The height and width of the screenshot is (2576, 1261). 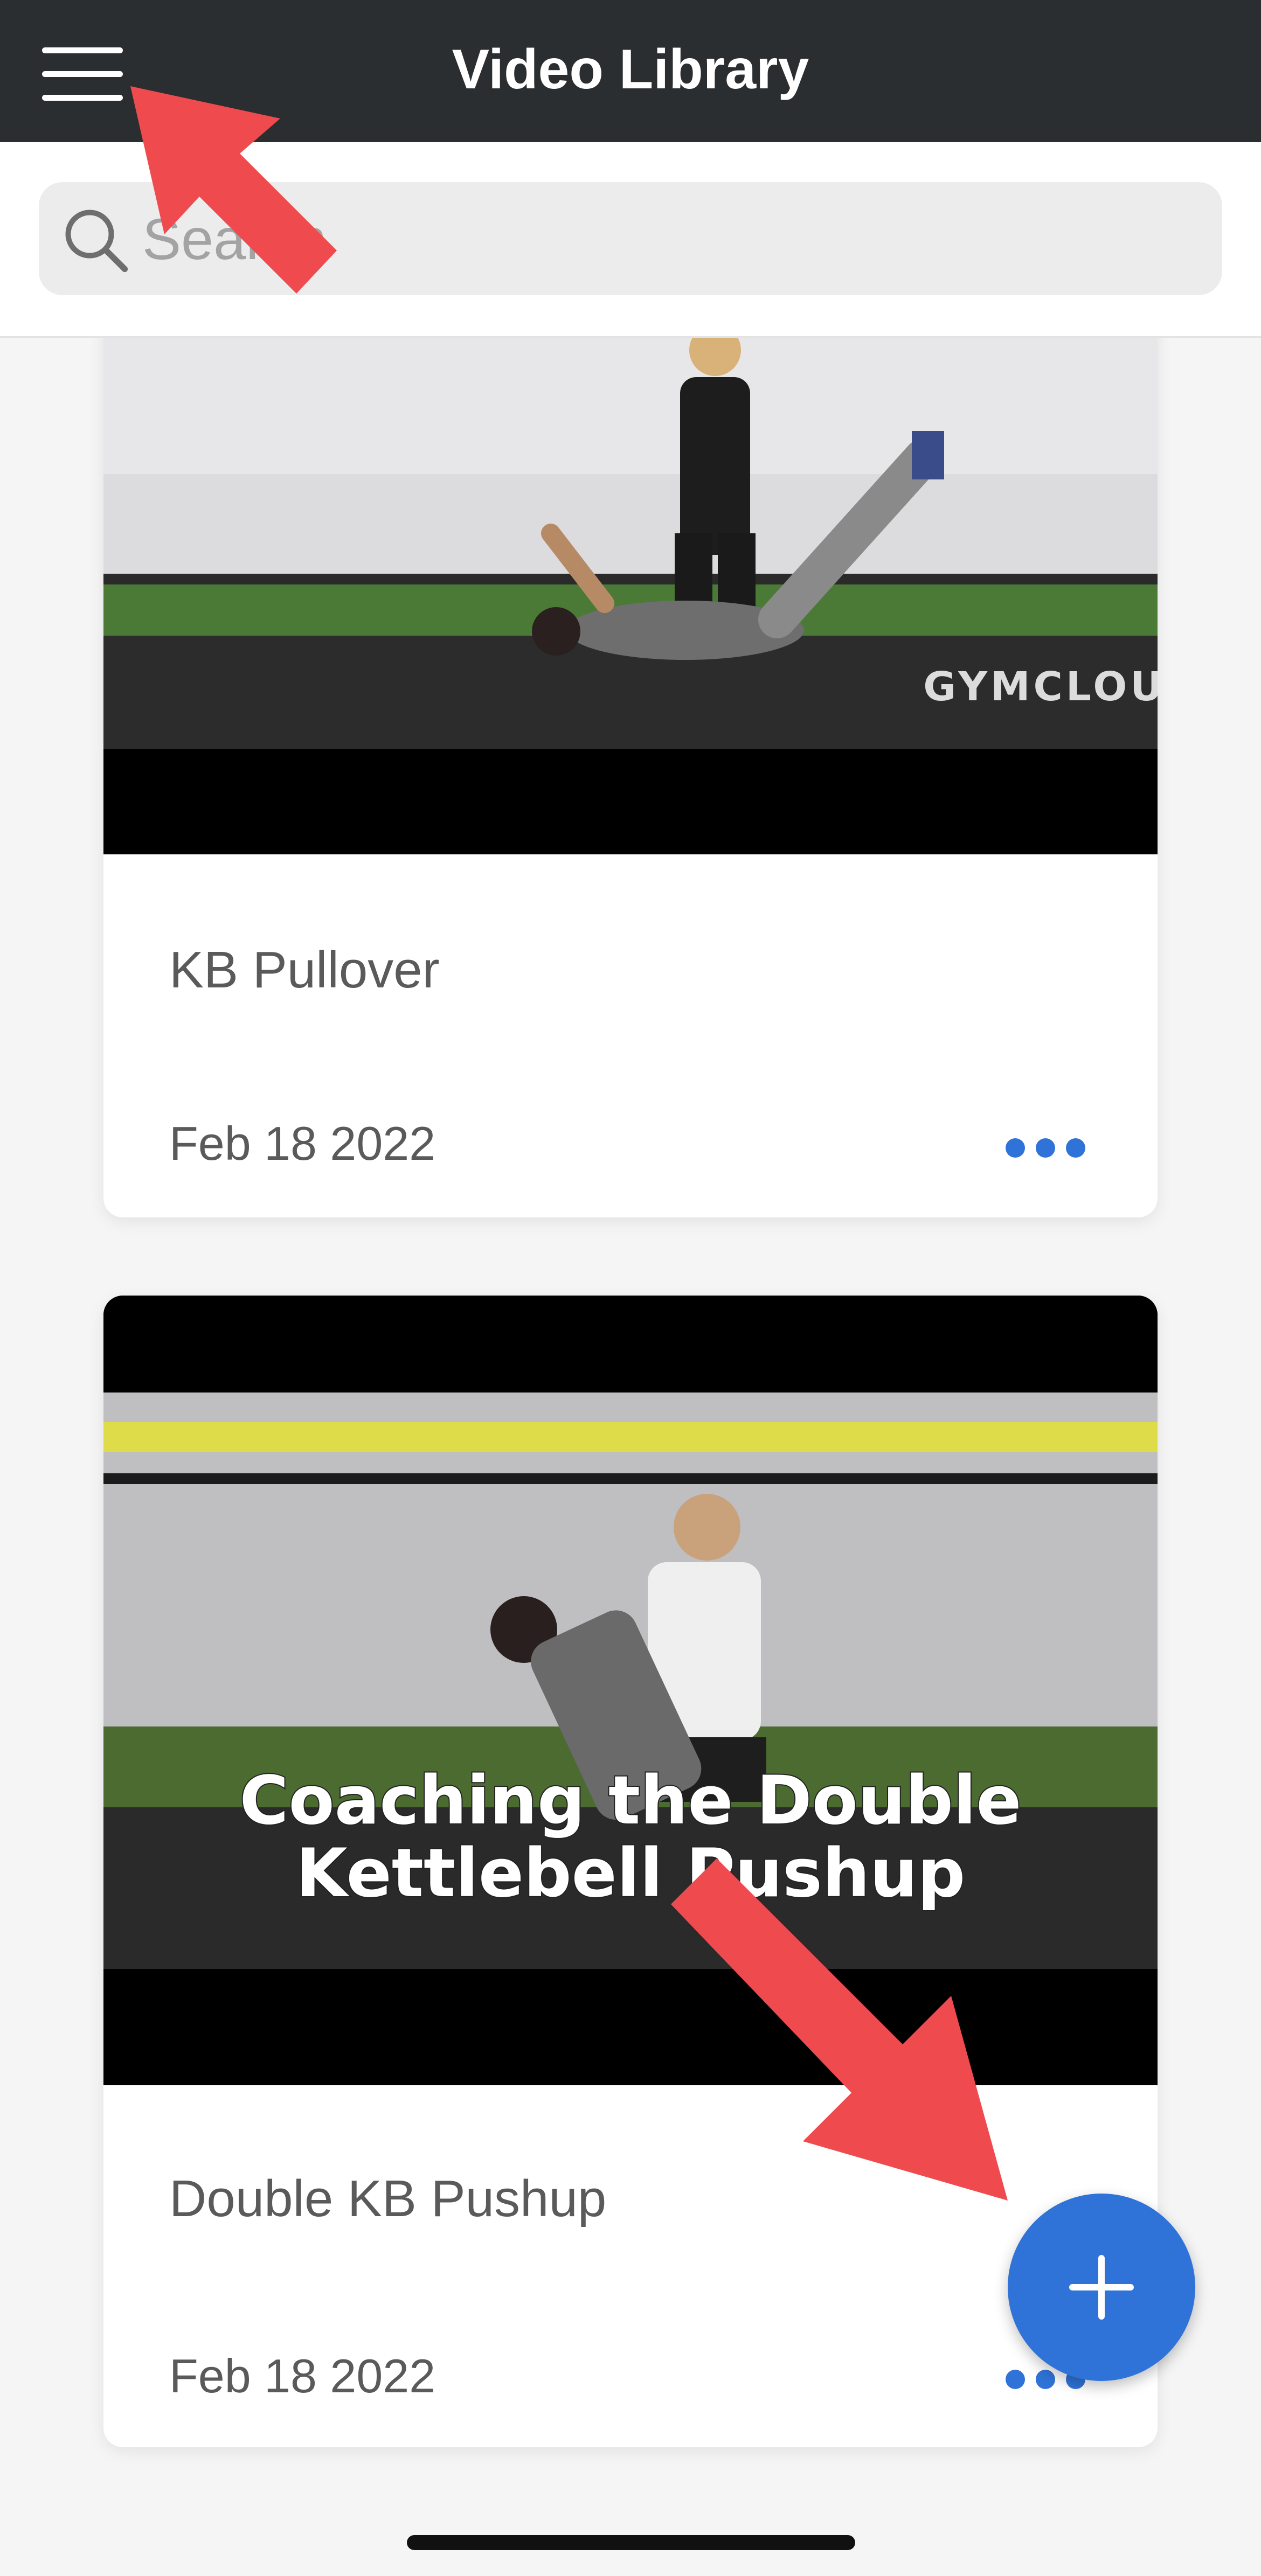 I want to click on home-indicator, so click(x=631, y=2543).